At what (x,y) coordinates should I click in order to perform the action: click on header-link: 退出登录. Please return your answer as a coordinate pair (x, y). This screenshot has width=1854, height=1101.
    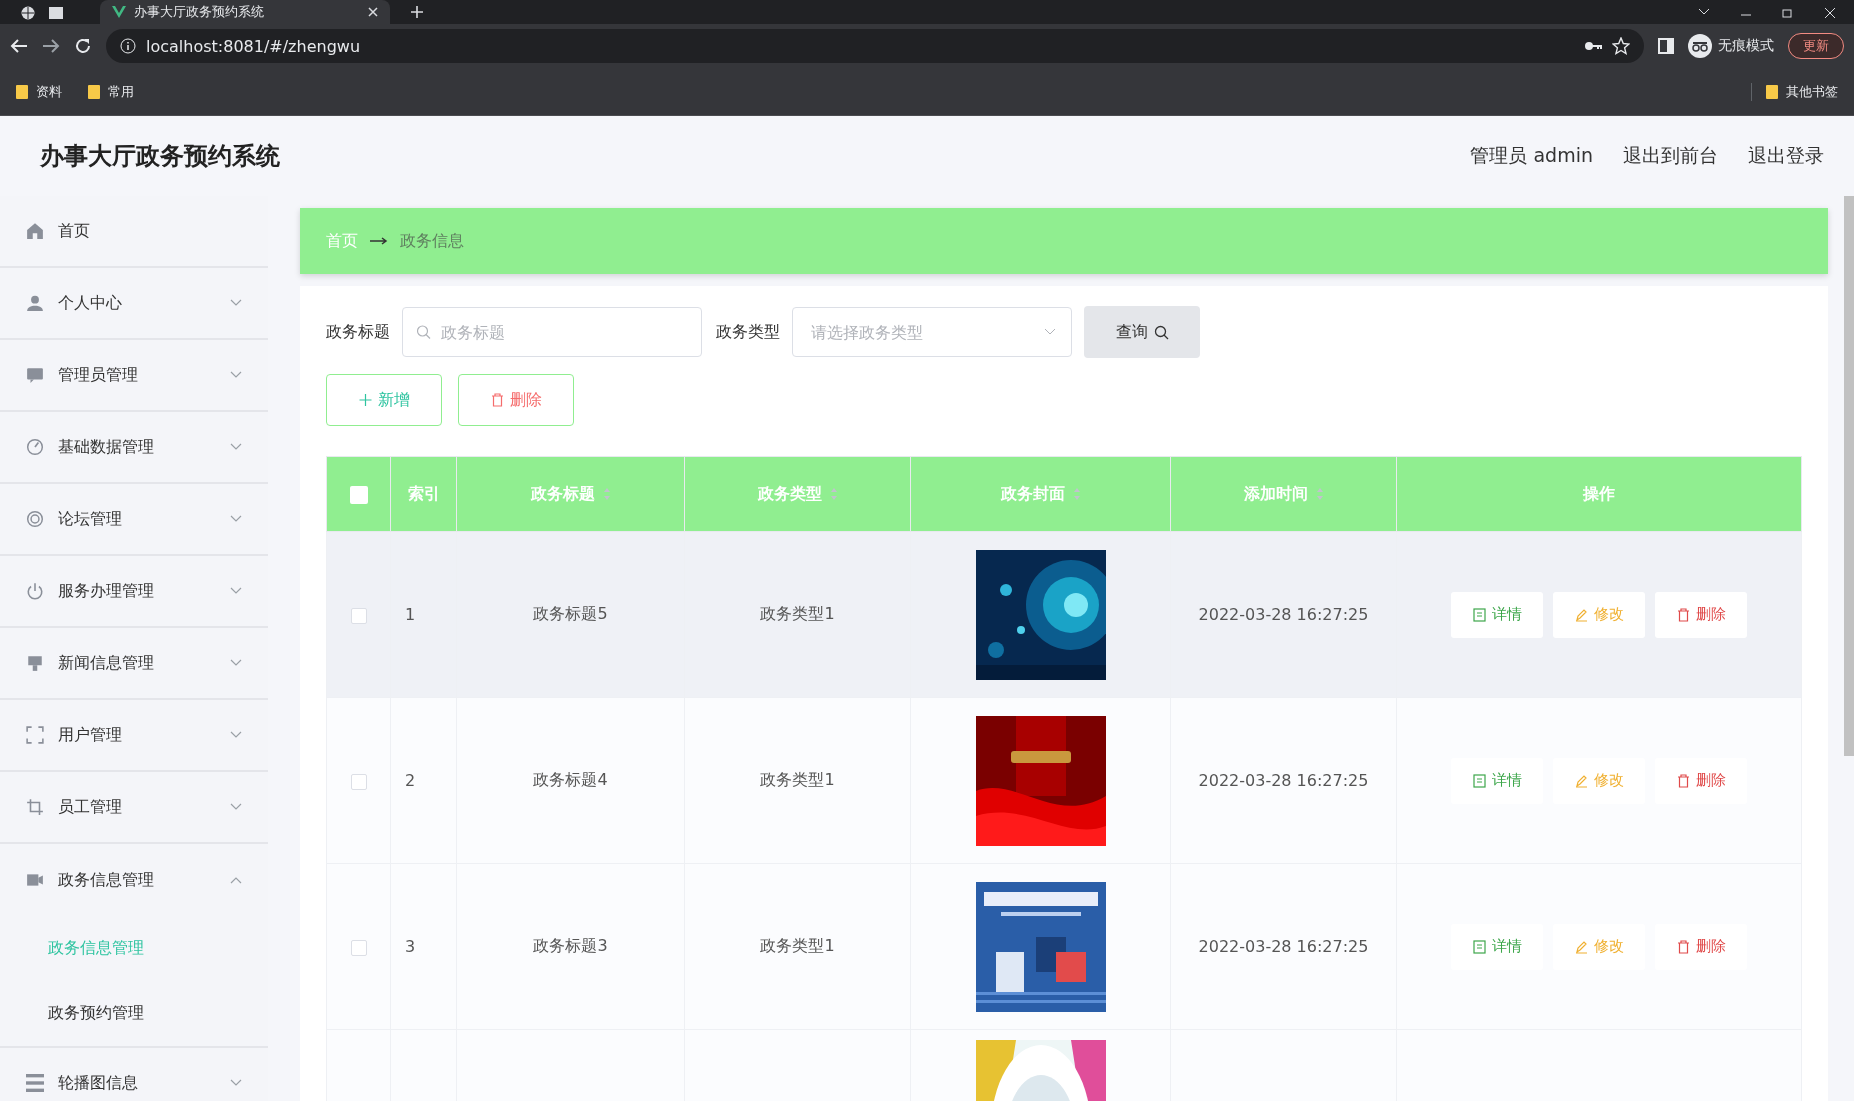
    Looking at the image, I should click on (1786, 156).